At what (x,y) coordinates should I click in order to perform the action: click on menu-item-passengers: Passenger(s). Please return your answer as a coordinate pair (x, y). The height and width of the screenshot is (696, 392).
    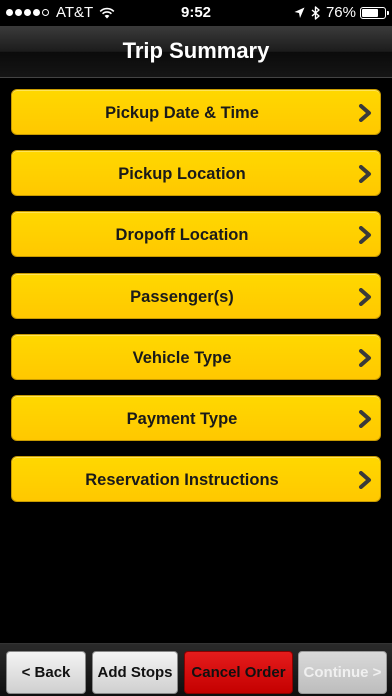
    Looking at the image, I should click on (196, 295).